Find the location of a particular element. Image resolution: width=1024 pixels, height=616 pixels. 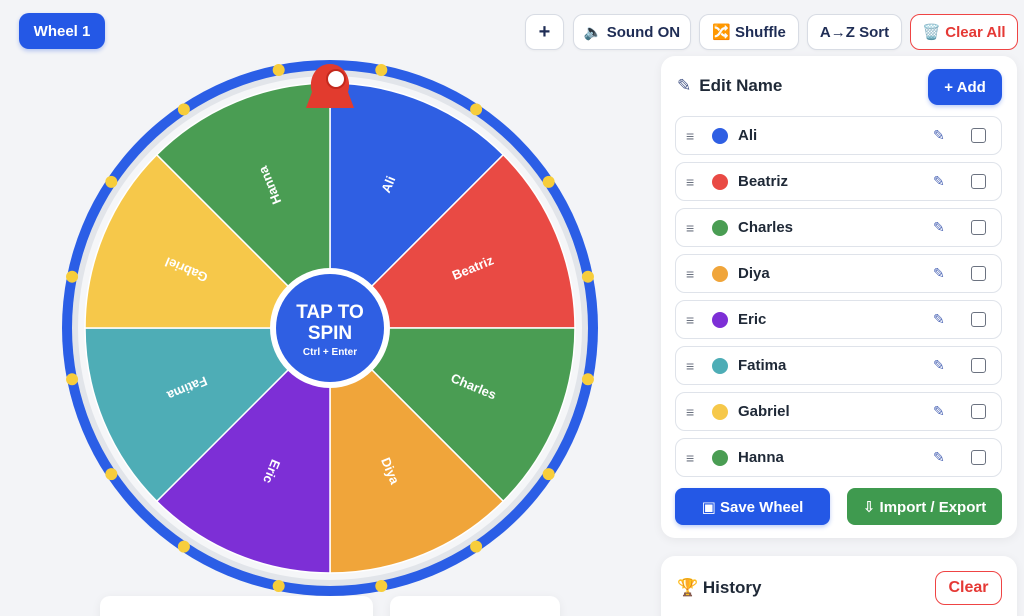

row-name: Fatima is located at coordinates (762, 365).